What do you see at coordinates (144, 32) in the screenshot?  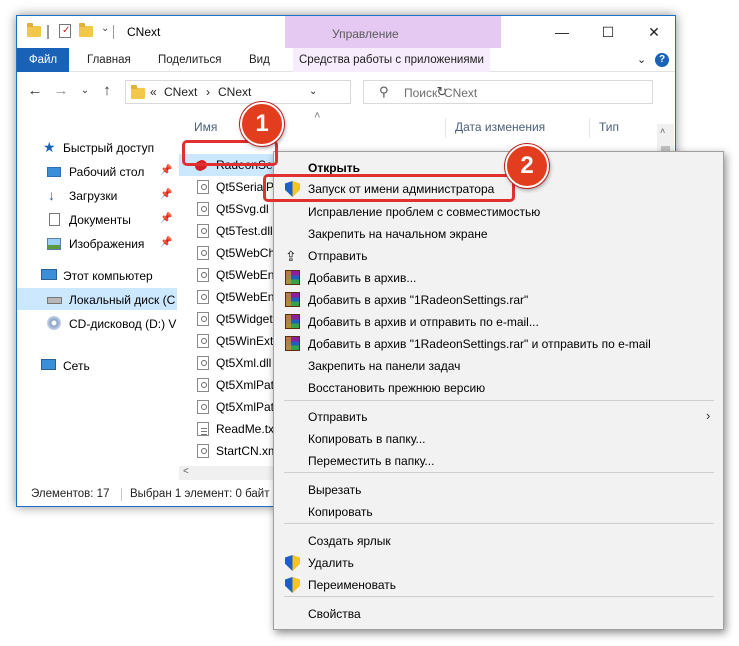 I see `window-title: CNext` at bounding box center [144, 32].